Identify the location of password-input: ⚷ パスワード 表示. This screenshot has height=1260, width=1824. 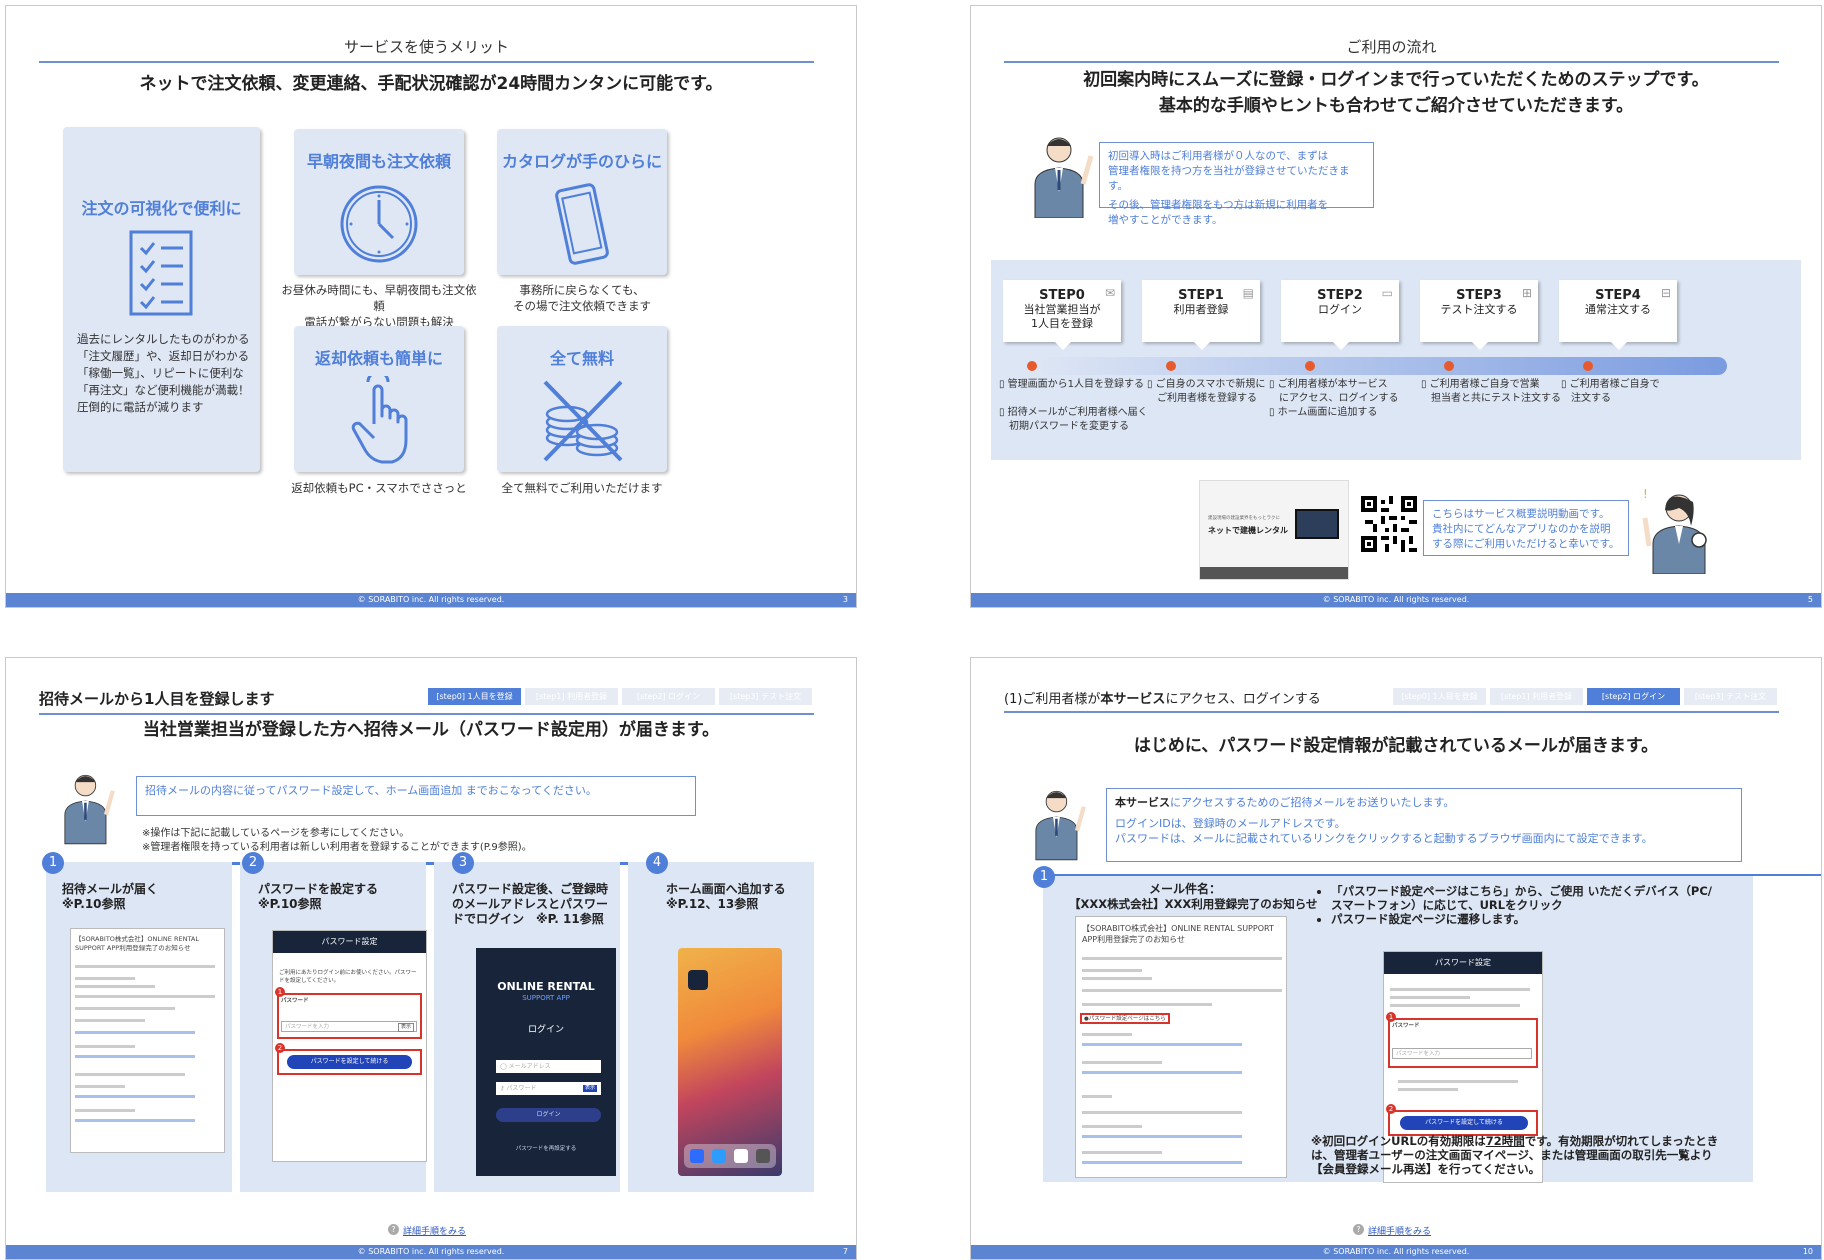
(548, 1088).